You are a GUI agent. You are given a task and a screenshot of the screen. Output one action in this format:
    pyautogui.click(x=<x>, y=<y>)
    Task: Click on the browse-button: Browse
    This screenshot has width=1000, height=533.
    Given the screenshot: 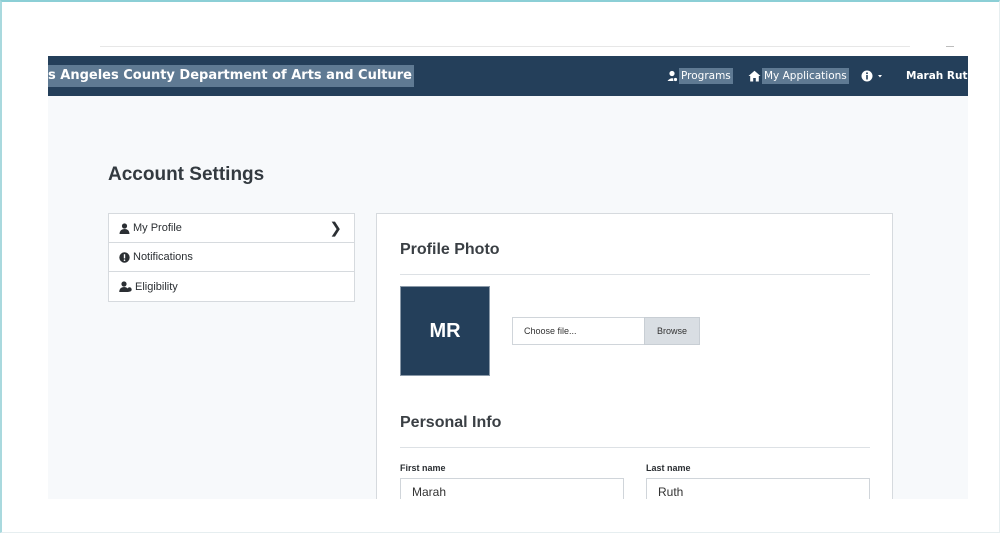 What is the action you would take?
    pyautogui.click(x=672, y=331)
    